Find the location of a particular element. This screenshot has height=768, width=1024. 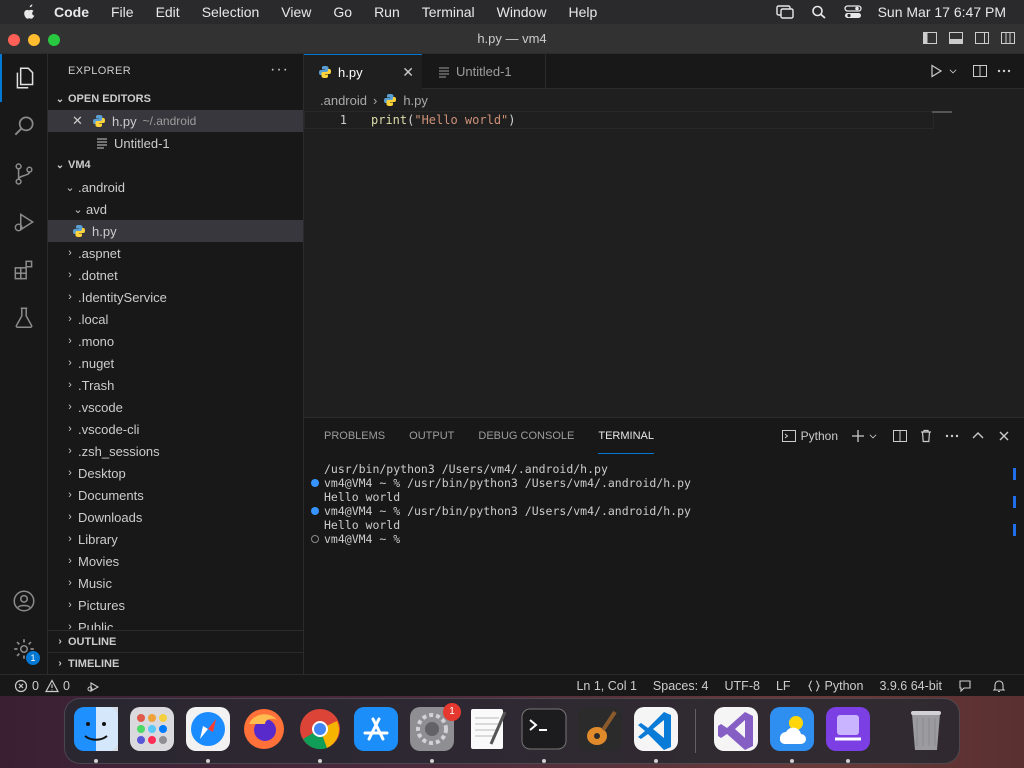

explorer-more-actions-button: ··· is located at coordinates (279, 70).